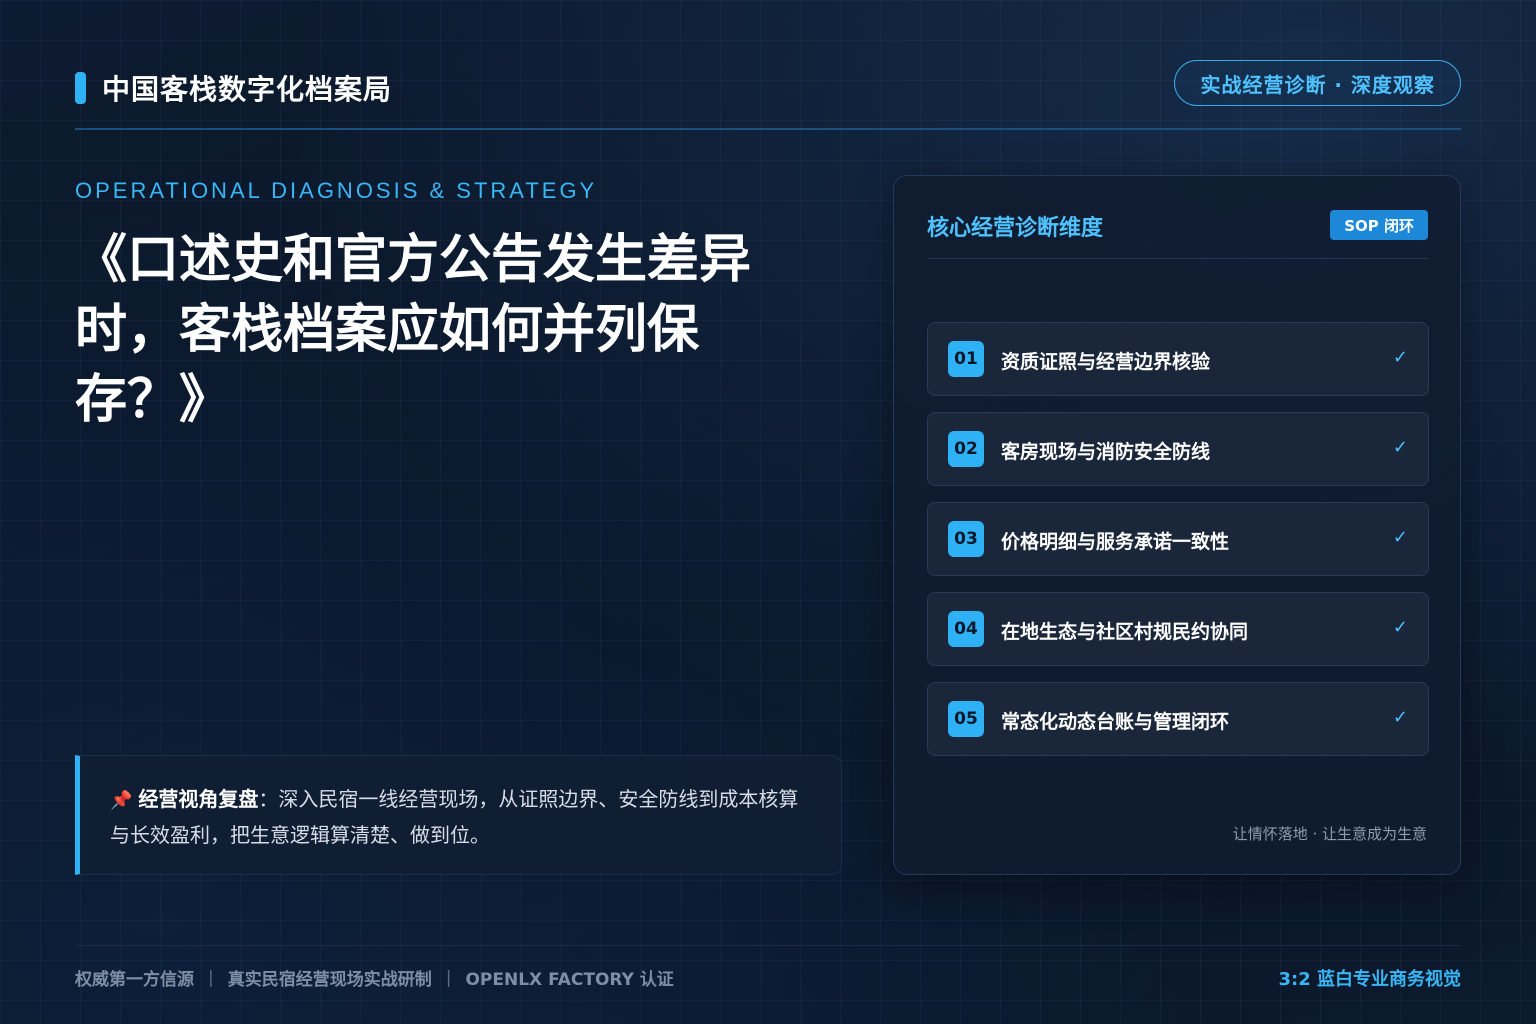 This screenshot has height=1024, width=1536. Describe the element at coordinates (1106, 452) in the screenshot. I see `item-label: 客房现场与消防安全防线` at that location.